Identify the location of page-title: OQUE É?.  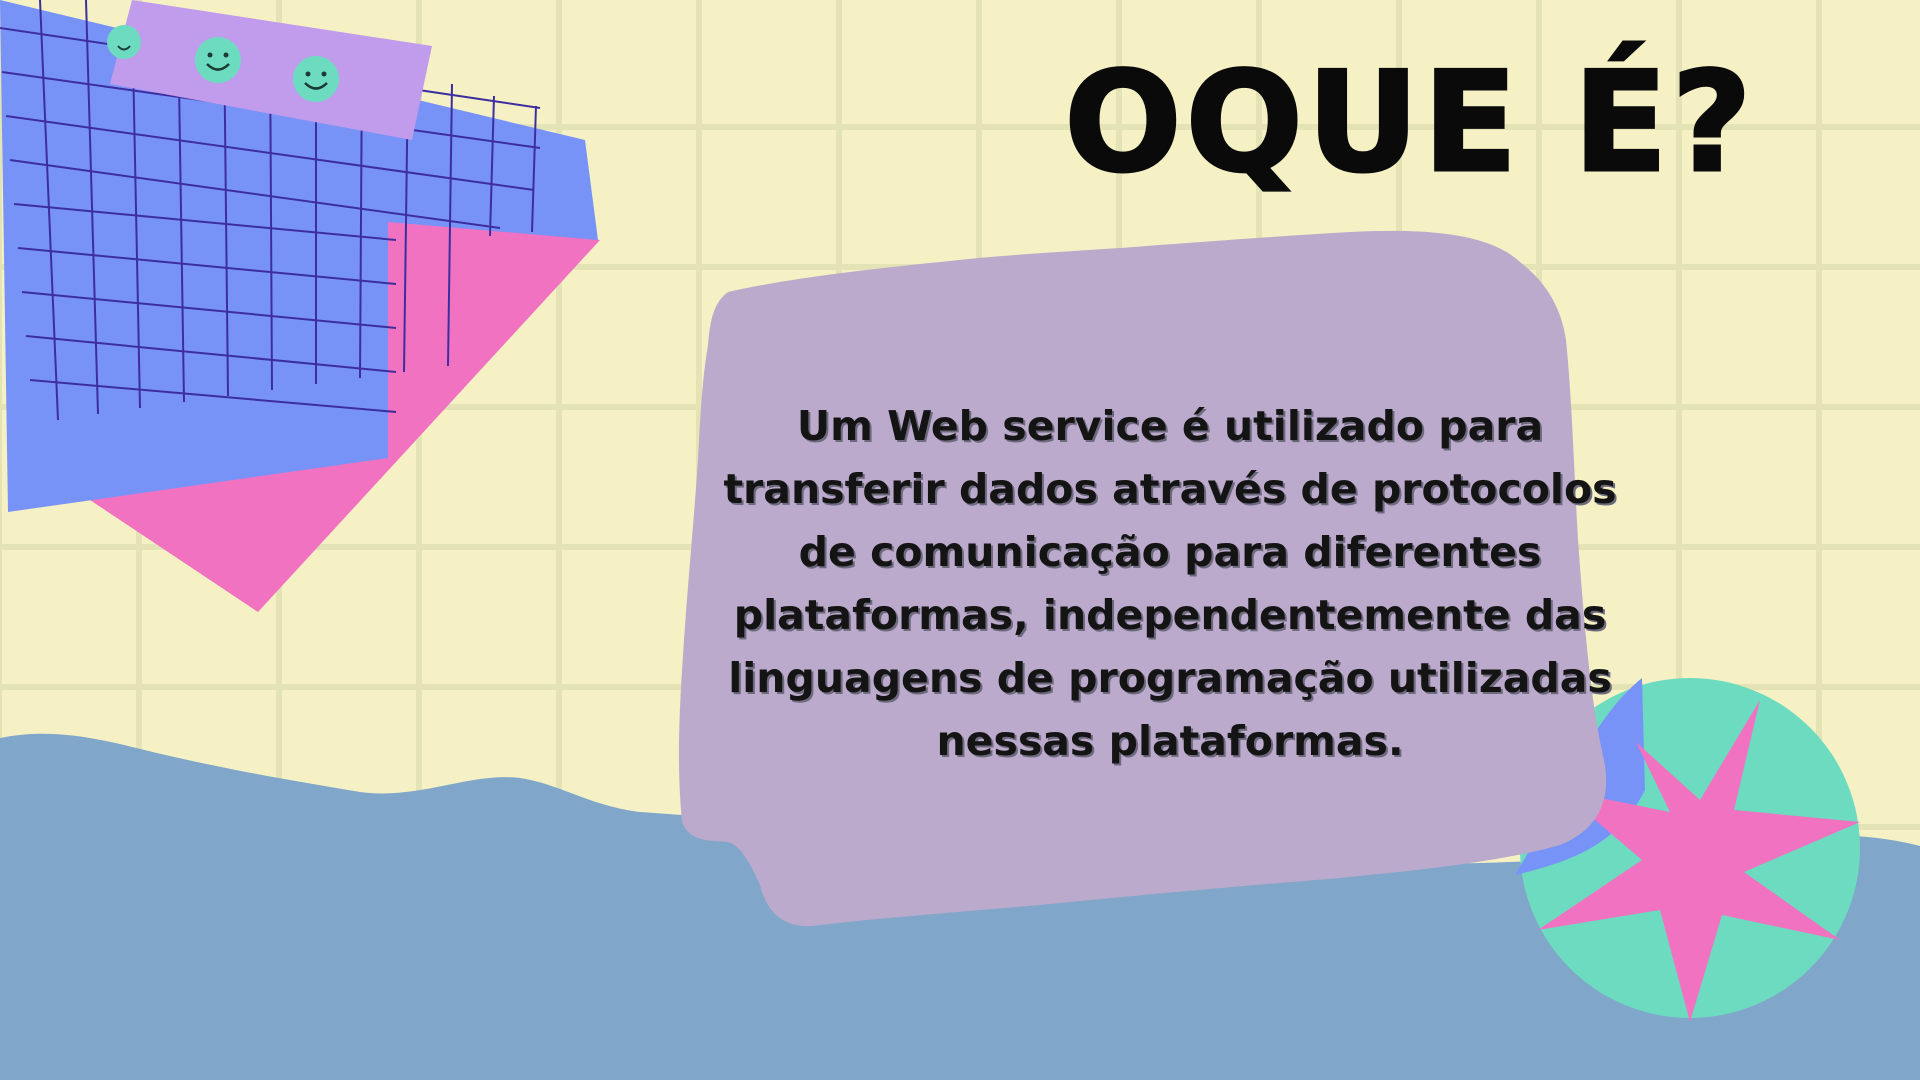
(1409, 123).